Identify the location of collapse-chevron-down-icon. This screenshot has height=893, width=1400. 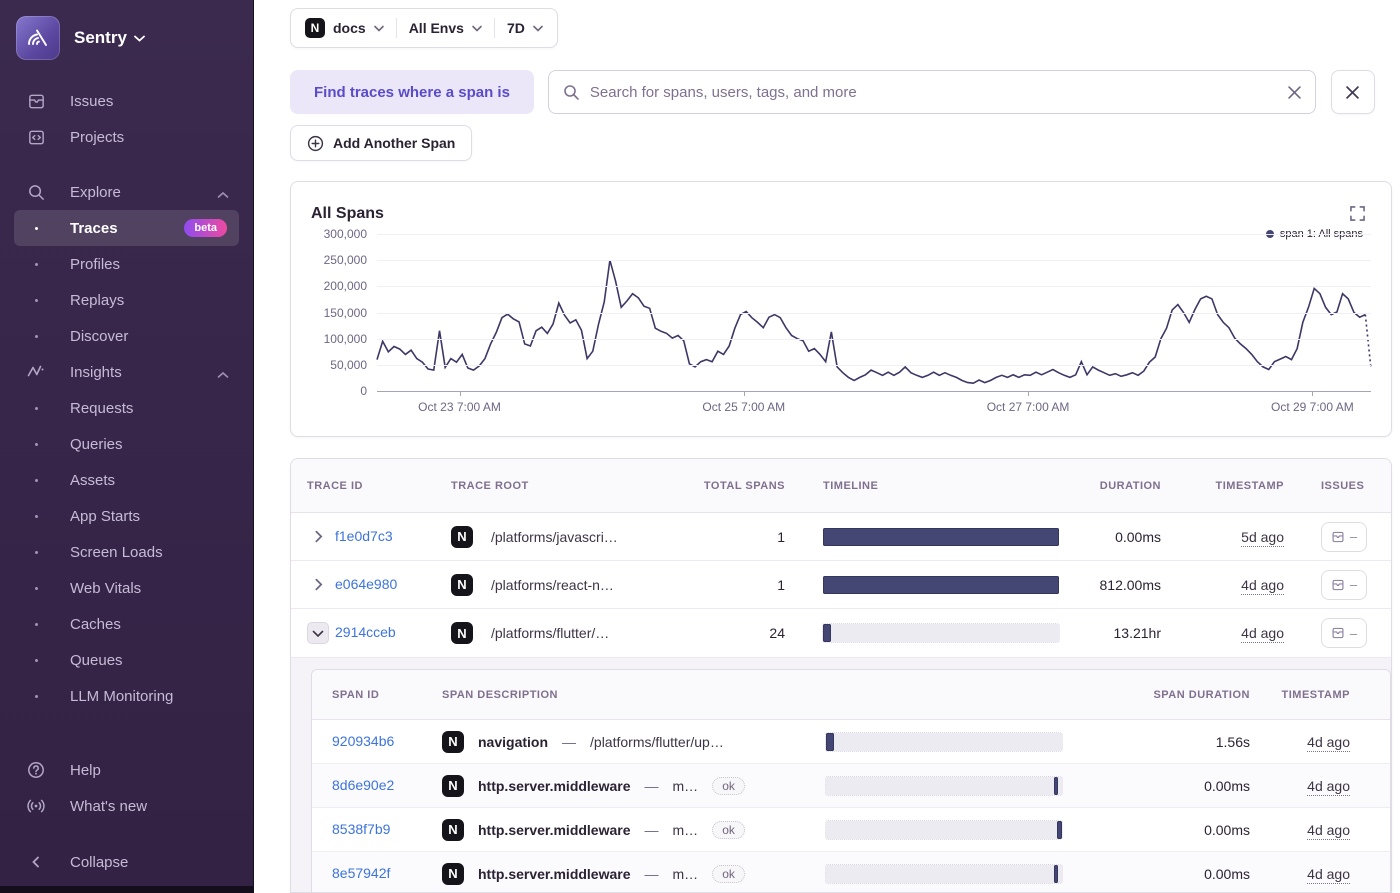
(318, 633).